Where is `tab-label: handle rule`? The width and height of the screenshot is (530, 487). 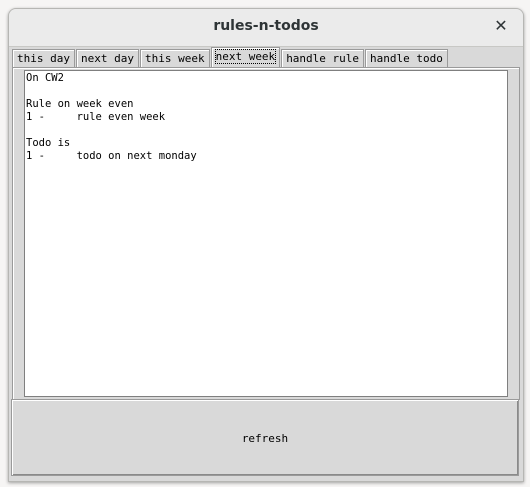
tab-label: handle rule is located at coordinates (323, 58).